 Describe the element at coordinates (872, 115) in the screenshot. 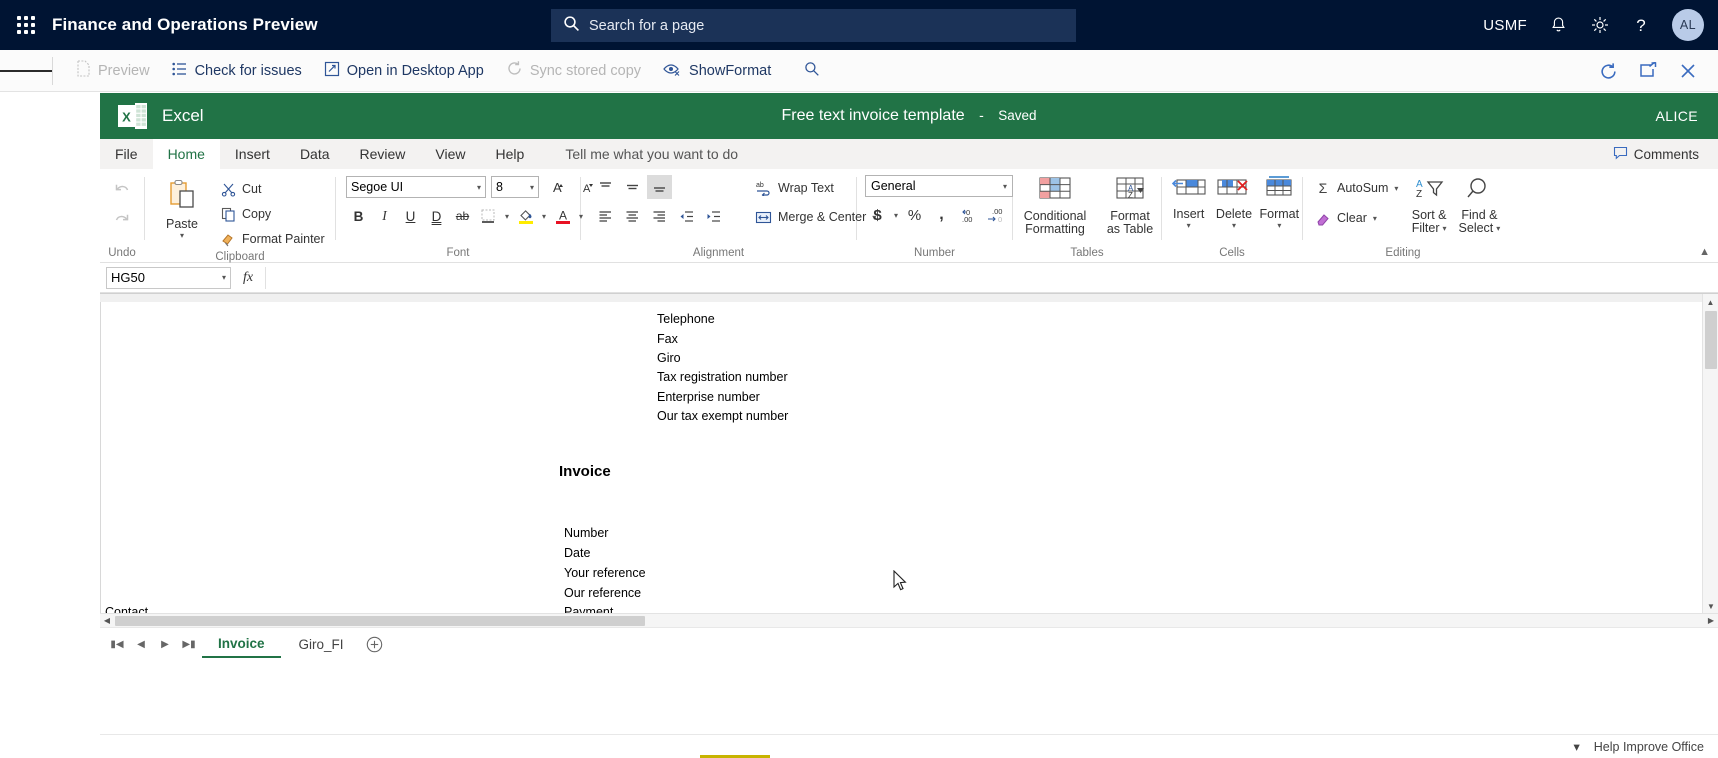

I see `document-title: Free text invoice template` at that location.